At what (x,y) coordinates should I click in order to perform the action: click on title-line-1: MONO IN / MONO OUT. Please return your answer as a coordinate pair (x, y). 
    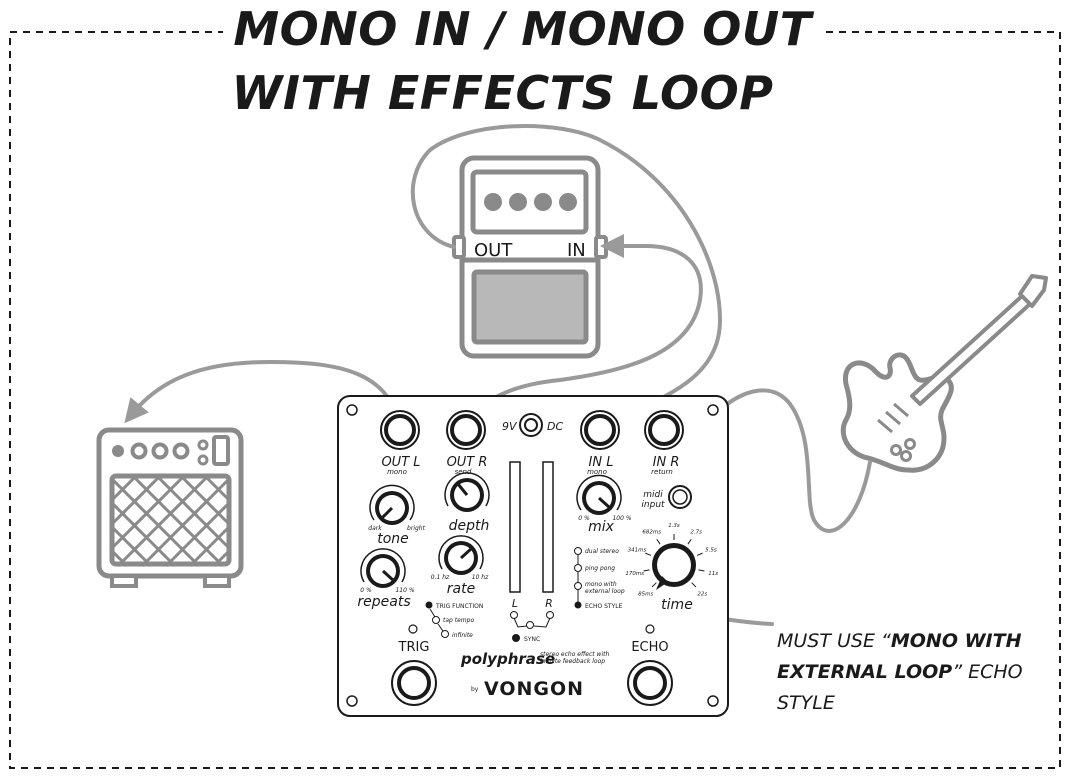
    Looking at the image, I should click on (527, 29).